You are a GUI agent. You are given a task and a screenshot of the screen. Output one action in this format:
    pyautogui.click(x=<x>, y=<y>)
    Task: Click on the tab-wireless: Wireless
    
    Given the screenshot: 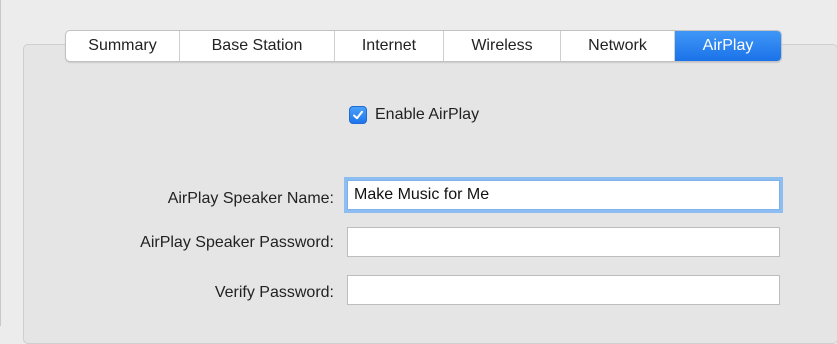 What is the action you would take?
    pyautogui.click(x=502, y=46)
    